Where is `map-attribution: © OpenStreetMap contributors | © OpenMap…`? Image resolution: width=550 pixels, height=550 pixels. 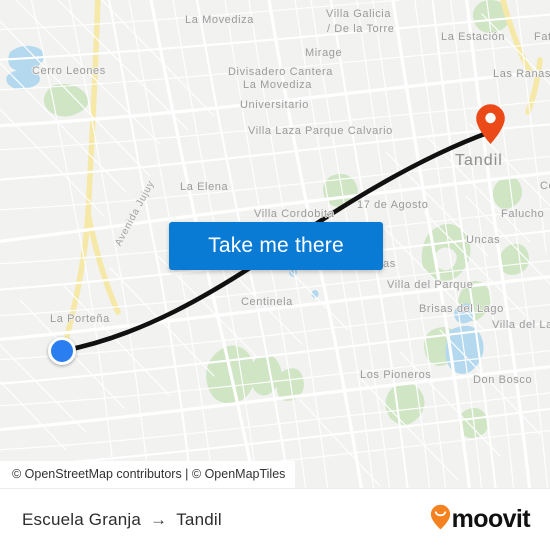
map-attribution: © OpenStreetMap contributors | © OpenMap… is located at coordinates (148, 474).